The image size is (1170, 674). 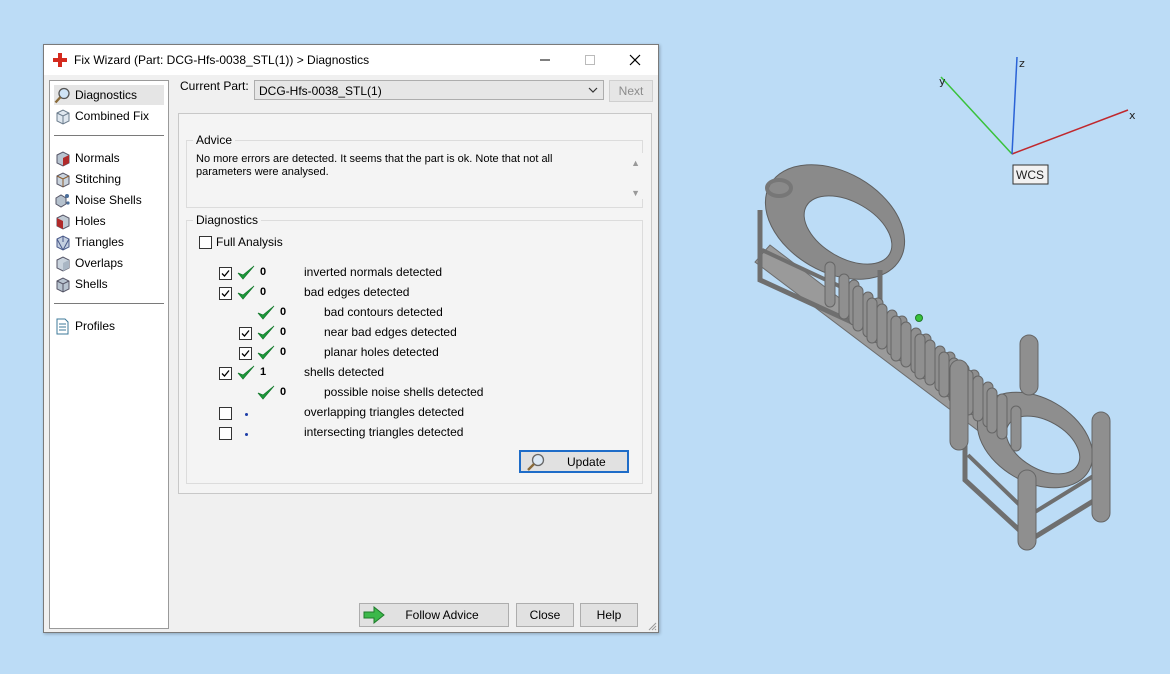 I want to click on nav-label: Profiles, so click(x=95, y=326).